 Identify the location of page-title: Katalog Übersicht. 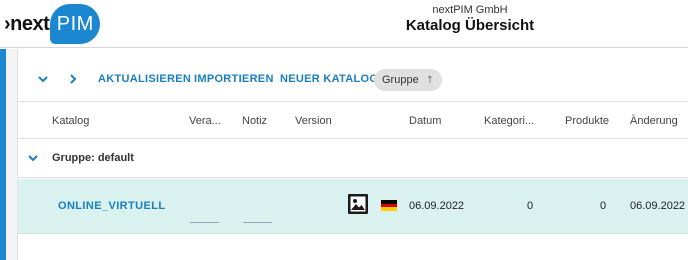
(470, 25).